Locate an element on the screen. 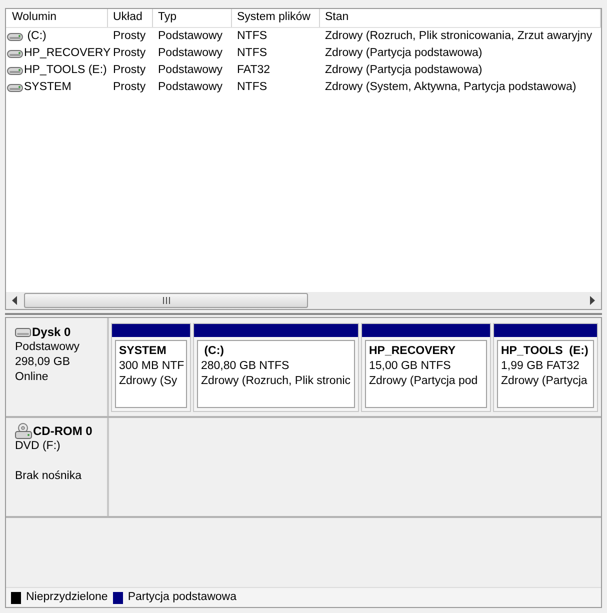 The image size is (607, 613). scrollbar-thumb is located at coordinates (166, 300).